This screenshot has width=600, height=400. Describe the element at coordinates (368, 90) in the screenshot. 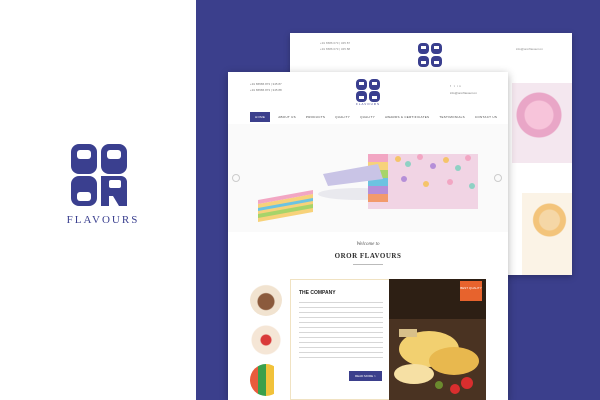

I see `front-logo-icon` at that location.